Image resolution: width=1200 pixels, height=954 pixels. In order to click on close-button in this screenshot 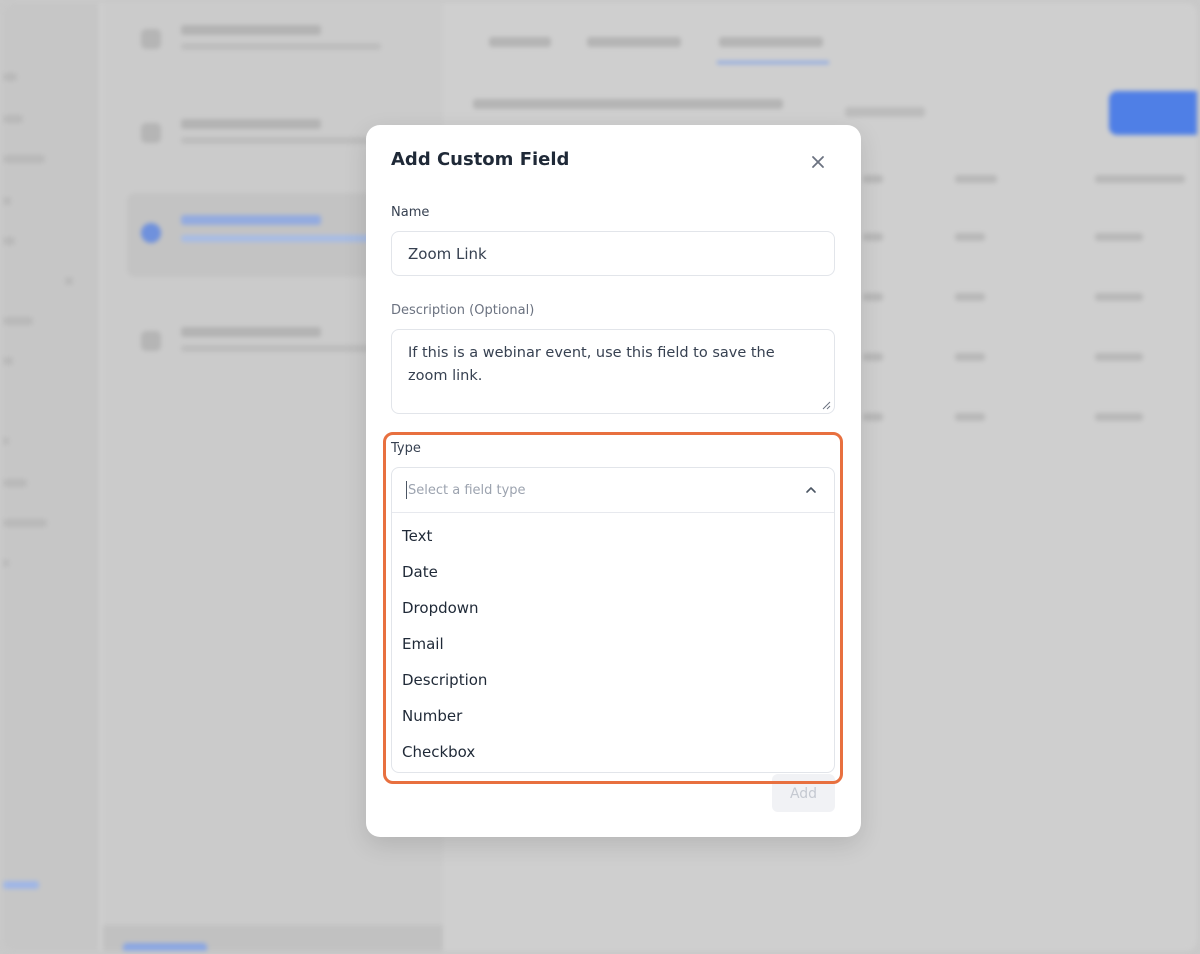, I will do `click(818, 162)`.